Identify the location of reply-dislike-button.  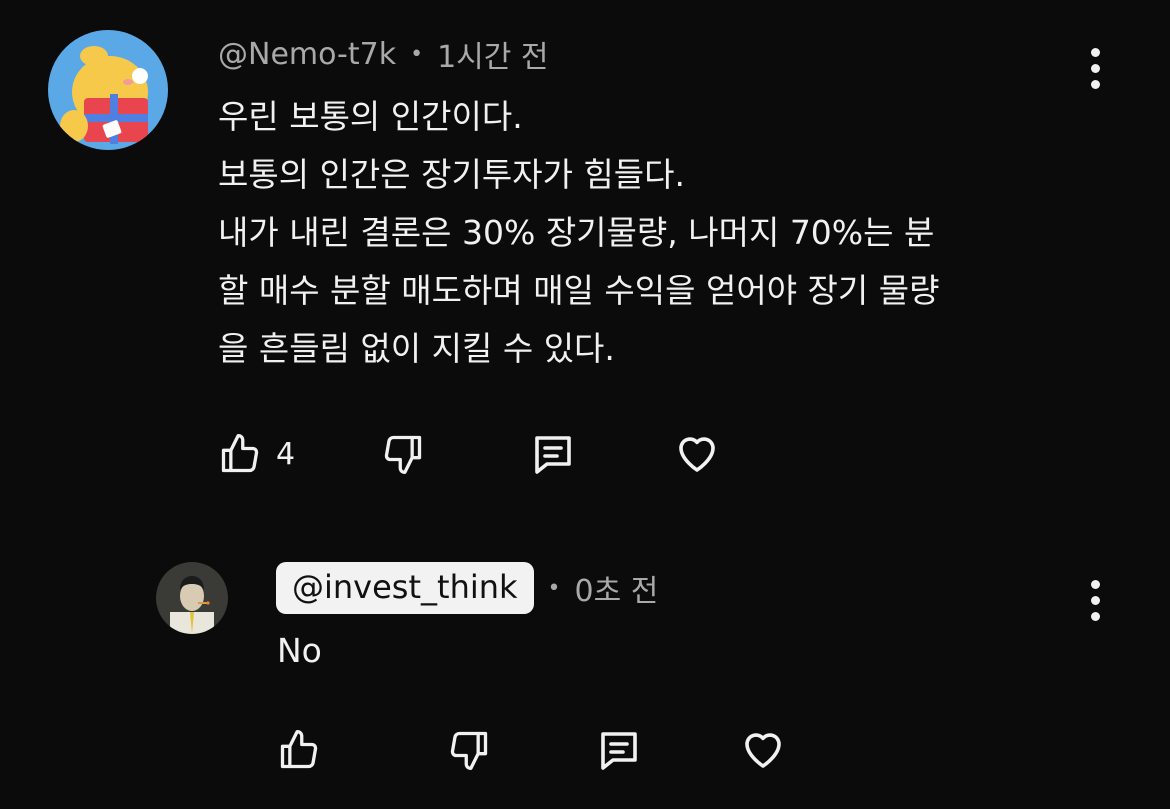
(469, 750).